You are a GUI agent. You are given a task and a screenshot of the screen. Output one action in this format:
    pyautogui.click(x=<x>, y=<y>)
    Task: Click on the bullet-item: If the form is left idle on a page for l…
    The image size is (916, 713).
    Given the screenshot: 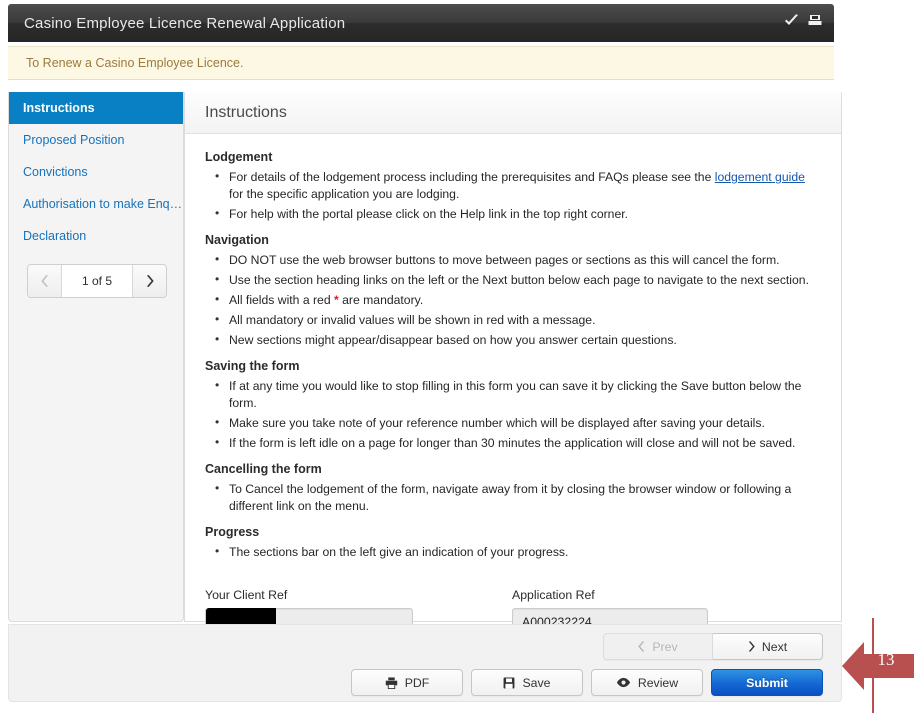 What is the action you would take?
    pyautogui.click(x=512, y=443)
    